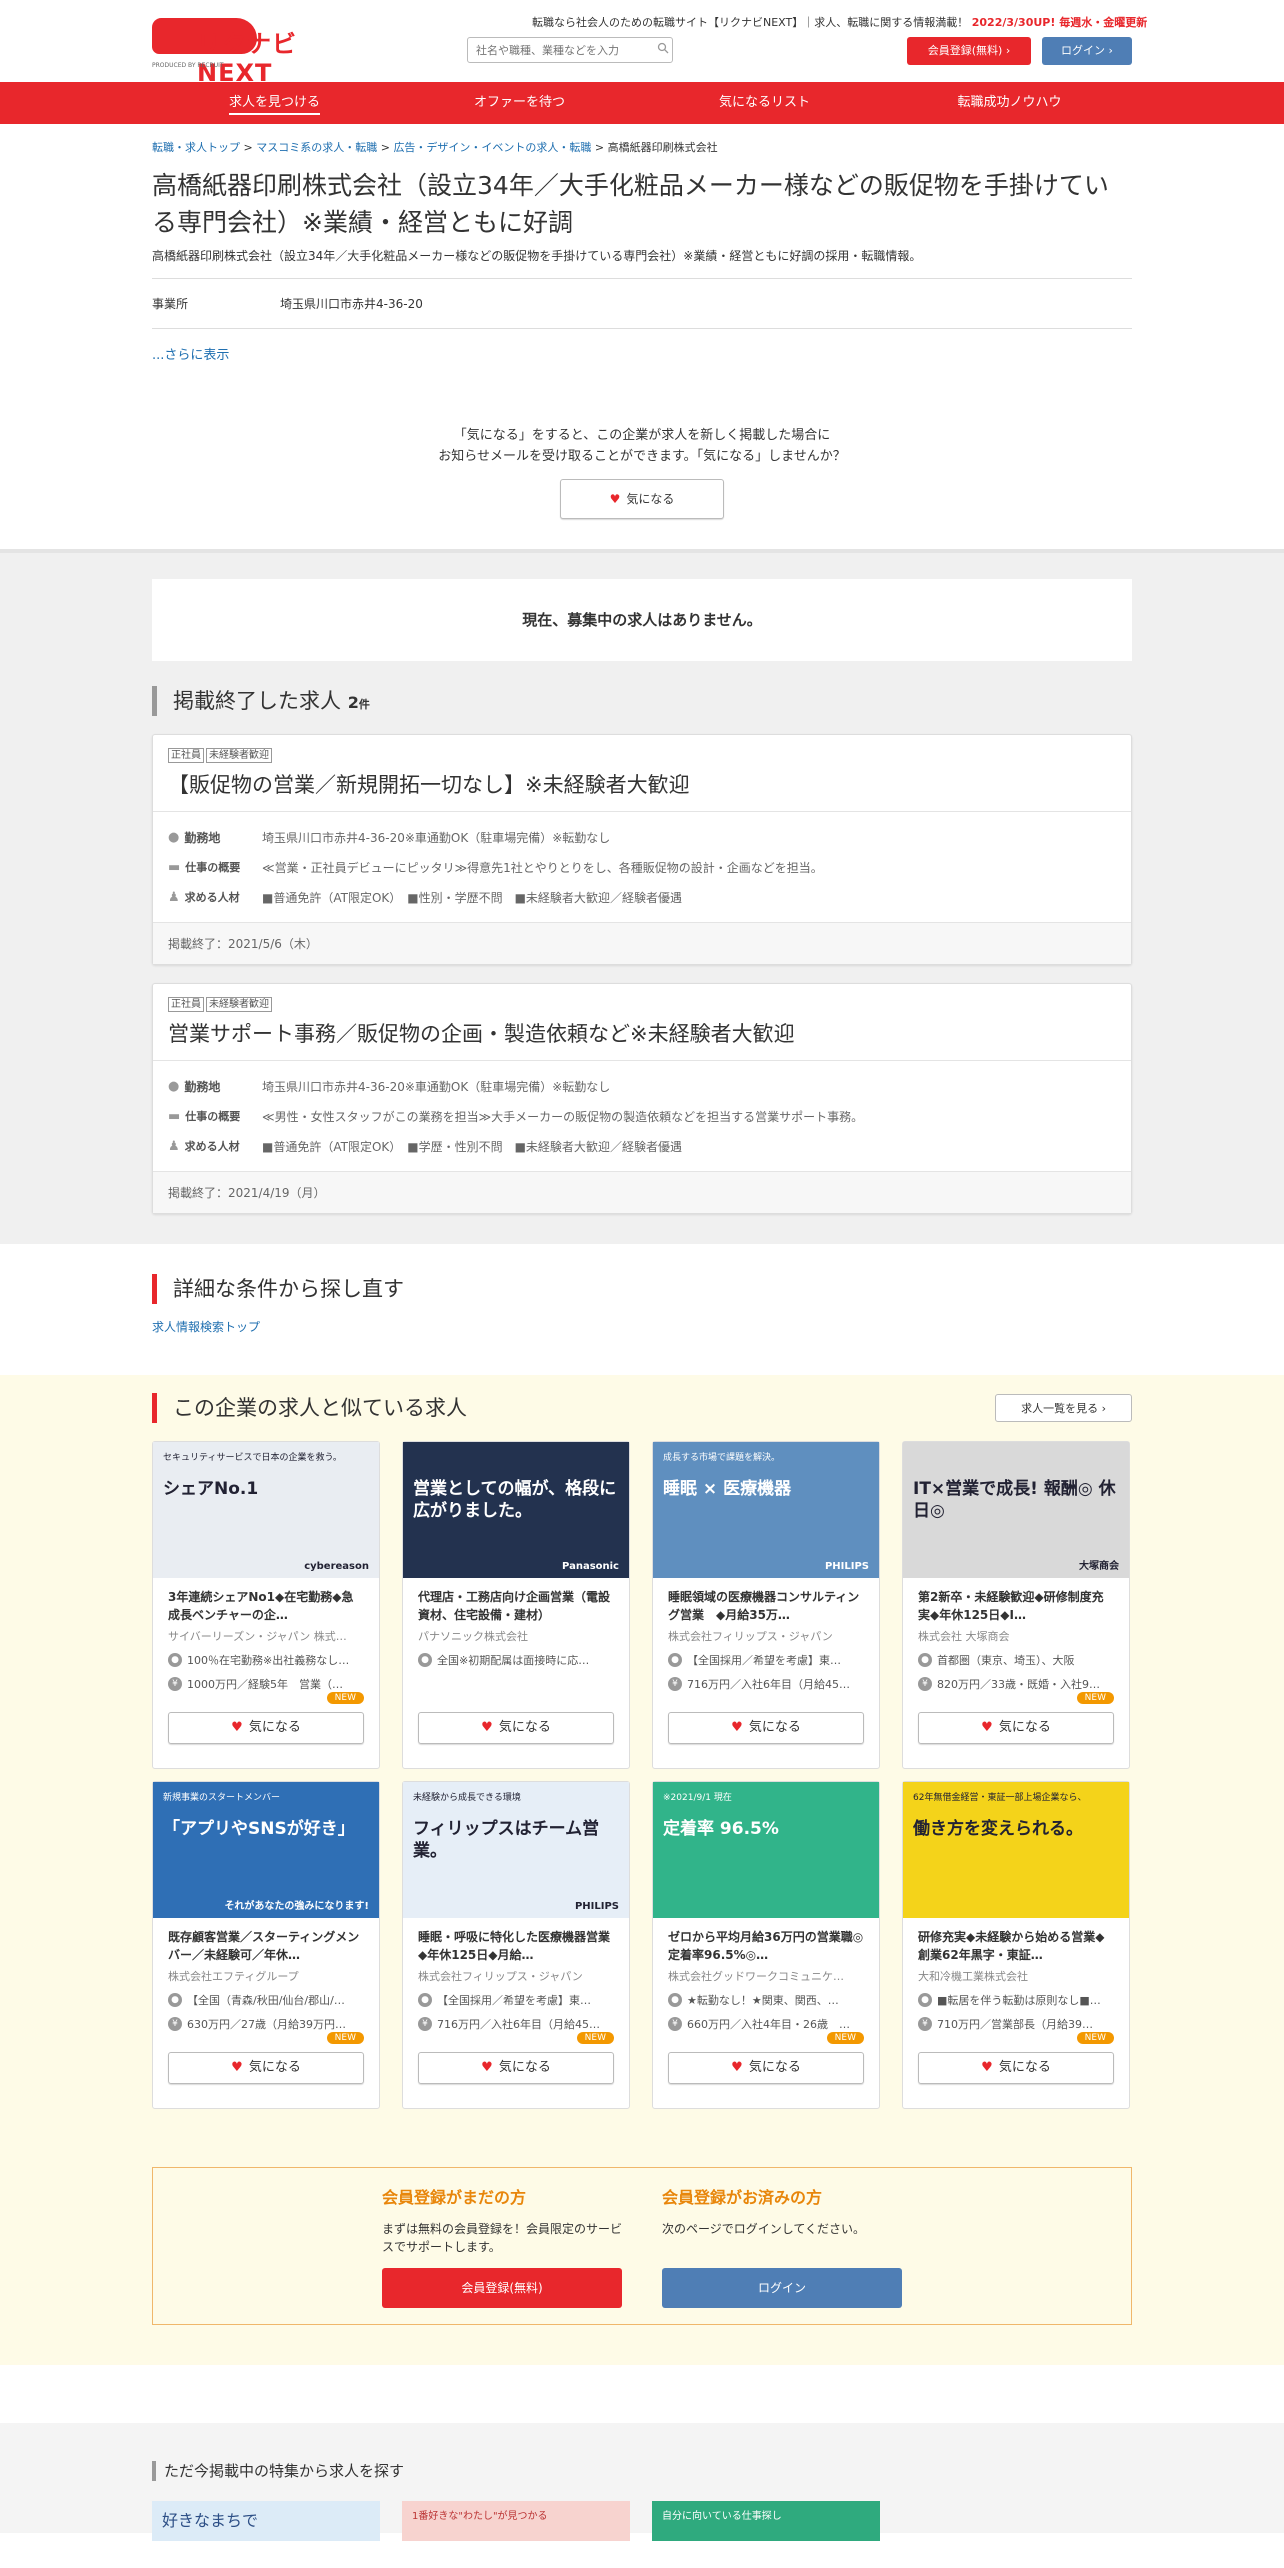 This screenshot has width=1284, height=2568. Describe the element at coordinates (925, 1684) in the screenshot. I see `yen-icon: ¥` at that location.